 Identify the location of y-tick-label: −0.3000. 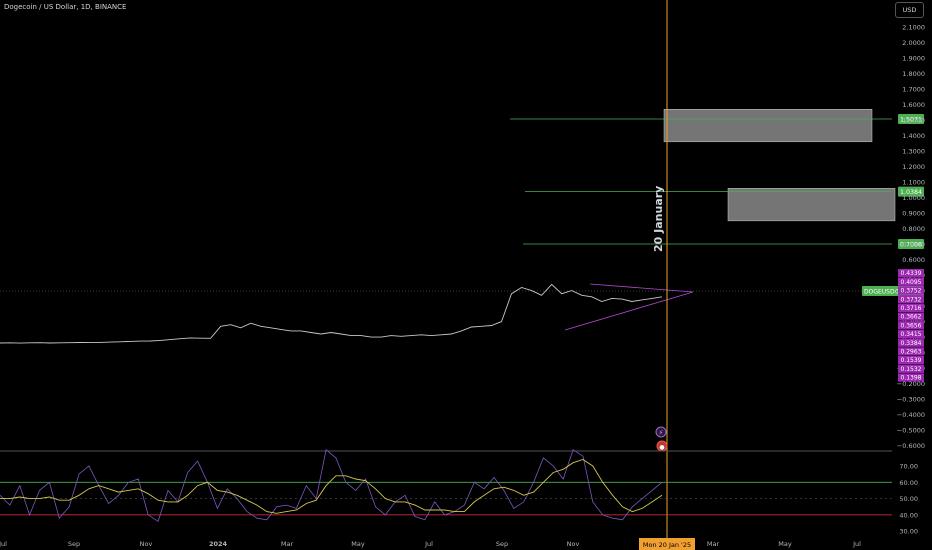
(911, 400).